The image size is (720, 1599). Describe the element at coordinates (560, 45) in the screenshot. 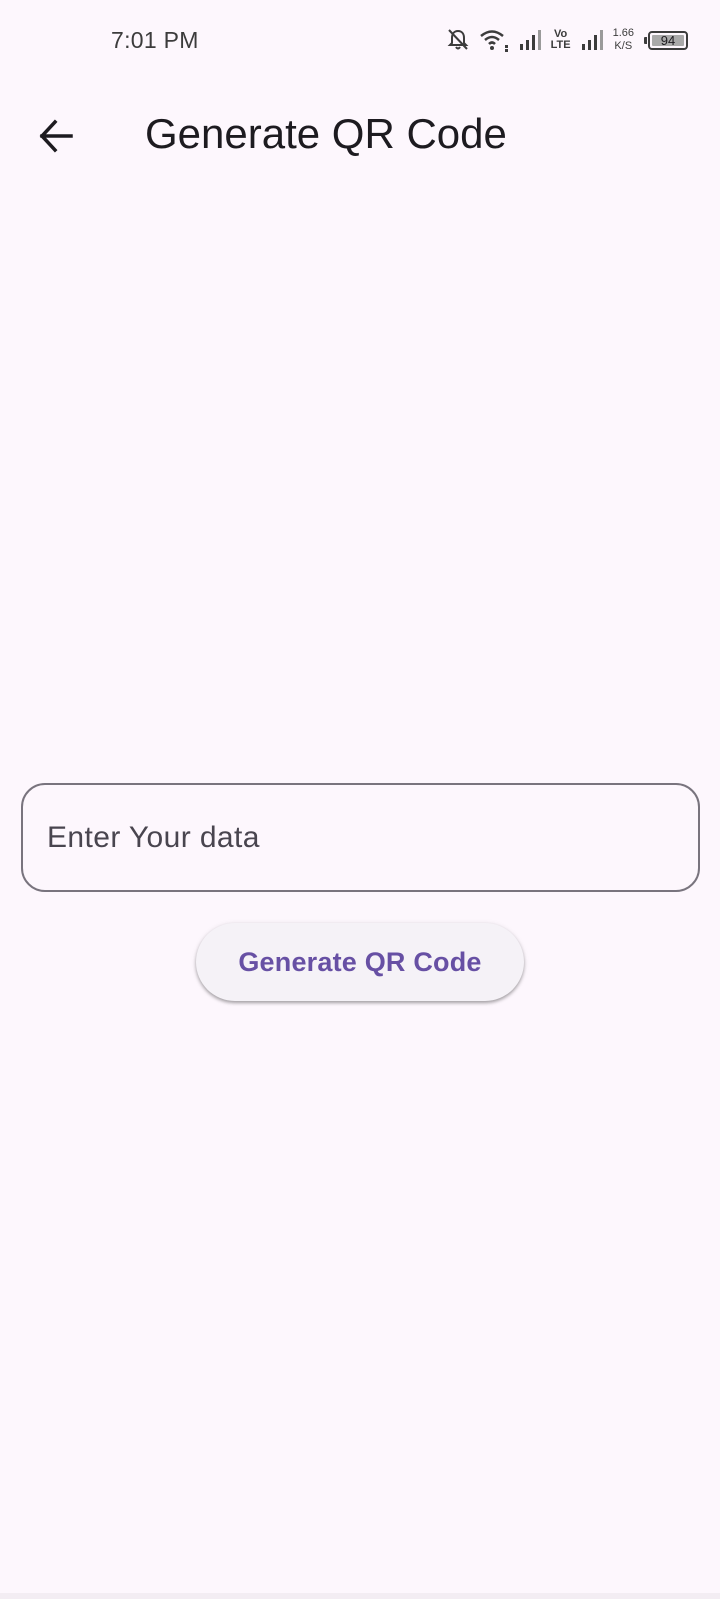

I see `volte-badge-bottom: LTE` at that location.